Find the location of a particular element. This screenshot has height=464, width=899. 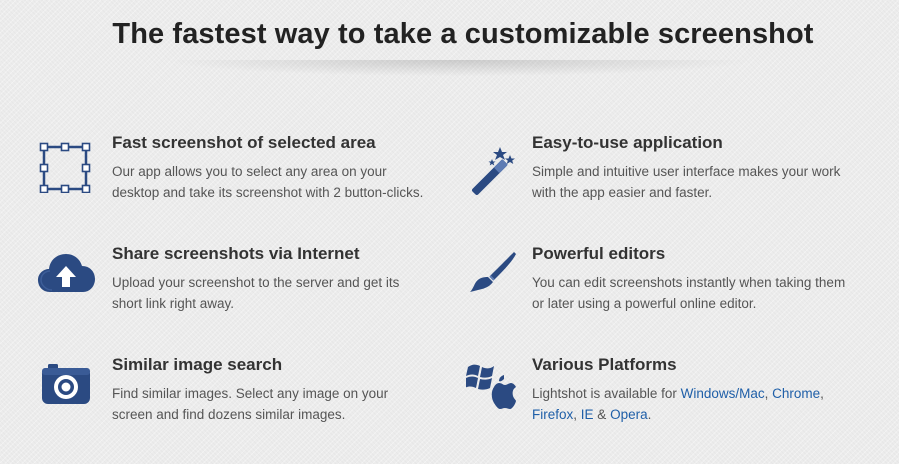

windows-apple-icon is located at coordinates (496, 391).